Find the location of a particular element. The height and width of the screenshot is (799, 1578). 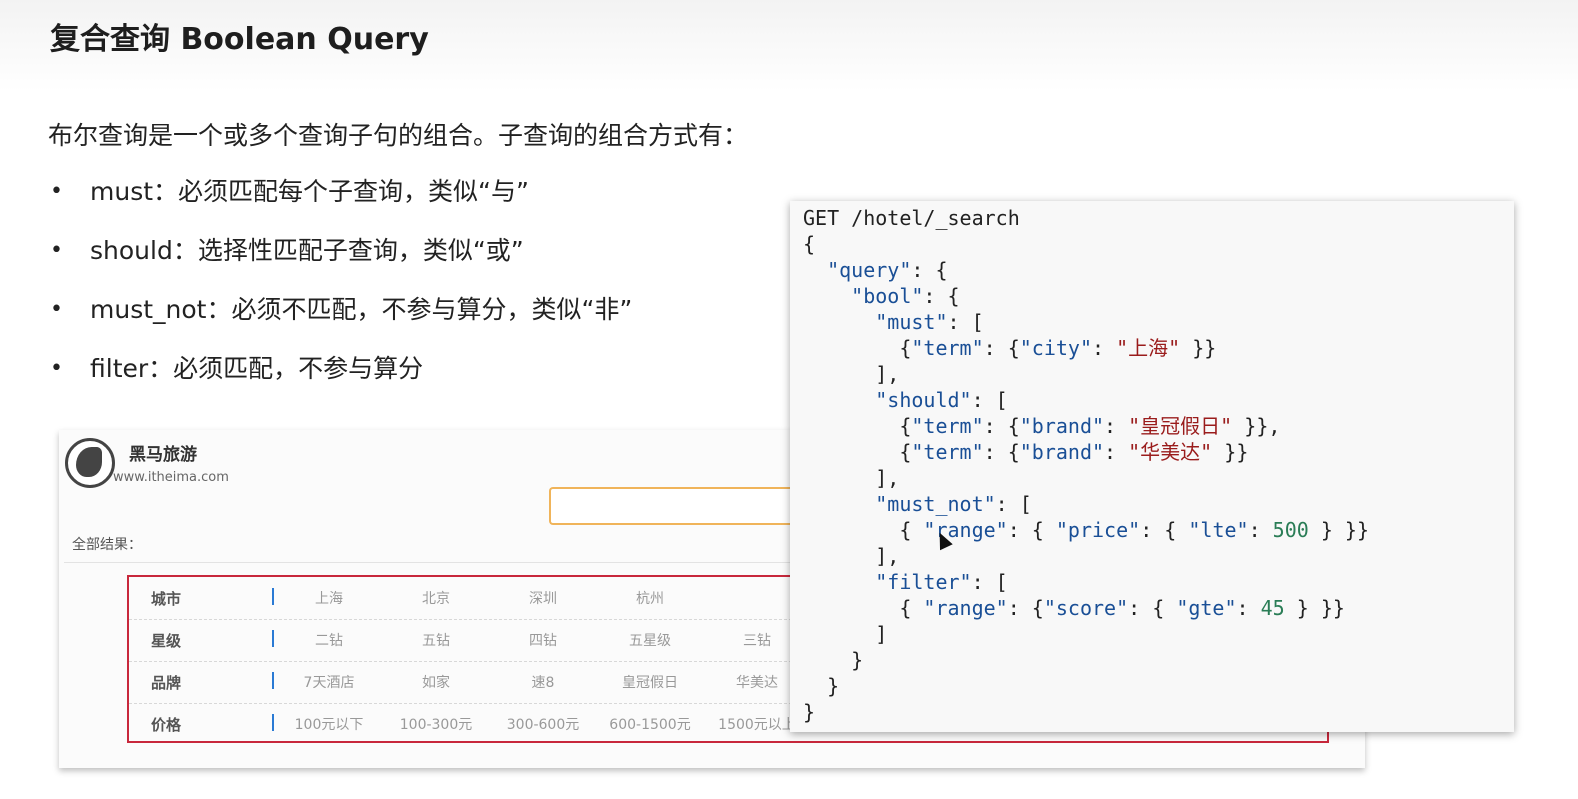

json-string: "皇冠假日" is located at coordinates (1180, 426).